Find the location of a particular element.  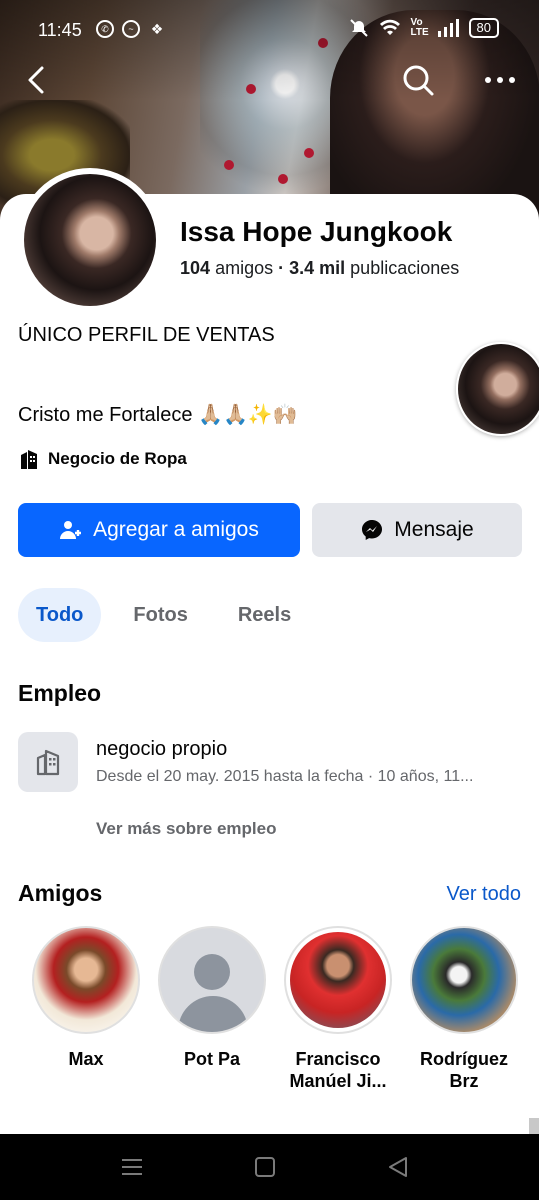

friend-avatar-image is located at coordinates (338, 980).